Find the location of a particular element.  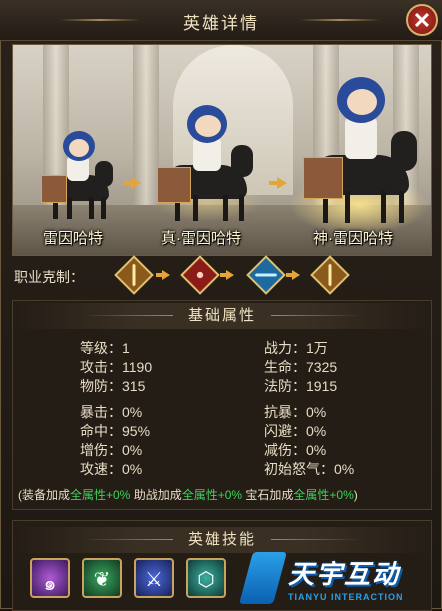

stat-power: 战力：1万 is located at coordinates (296, 348).